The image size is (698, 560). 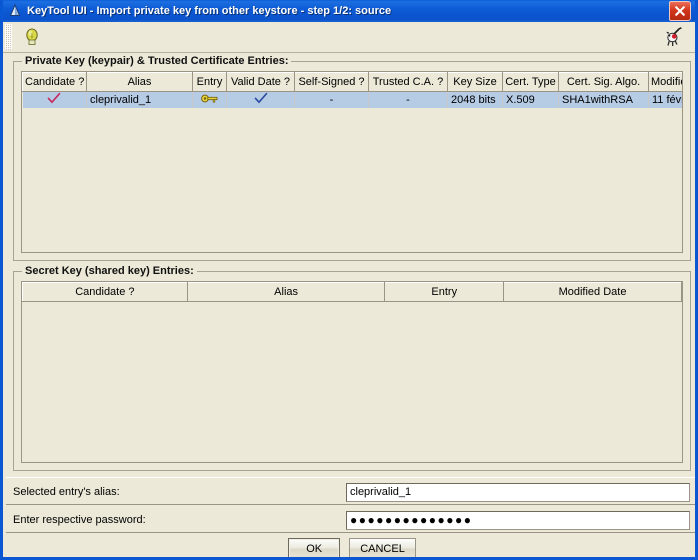 What do you see at coordinates (674, 37) in the screenshot?
I see `dog-mascot-icon` at bounding box center [674, 37].